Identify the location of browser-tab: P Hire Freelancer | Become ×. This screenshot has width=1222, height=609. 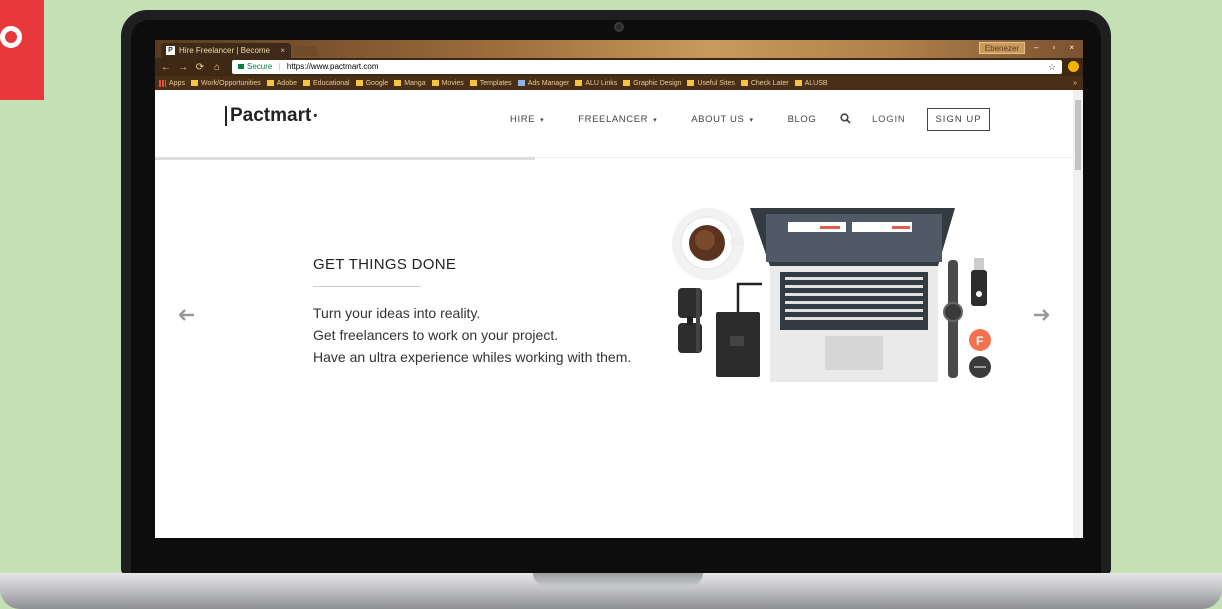
(226, 50).